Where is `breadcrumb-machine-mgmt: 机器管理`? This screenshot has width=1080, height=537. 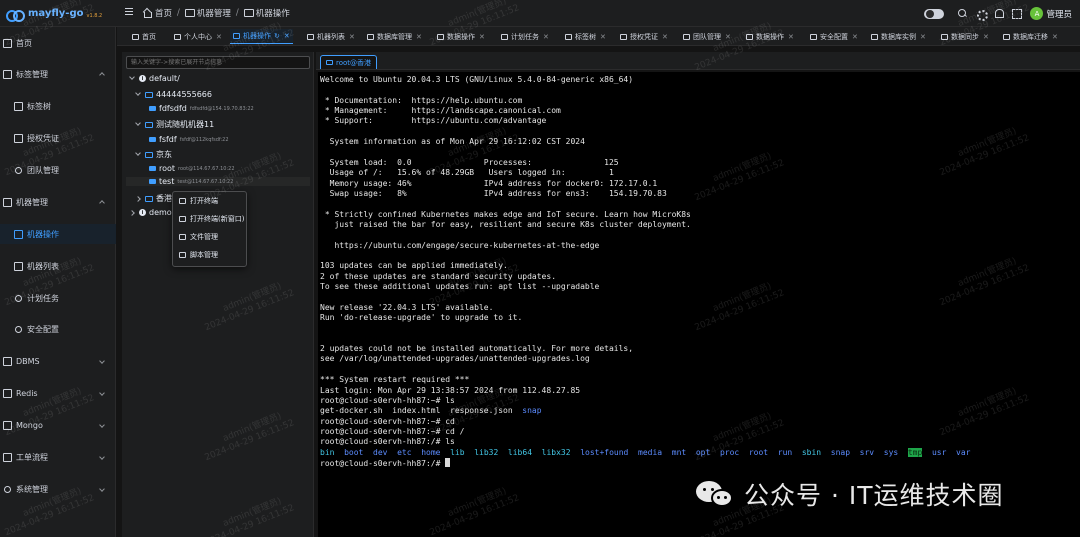
breadcrumb-machine-mgmt: 机器管理 is located at coordinates (214, 13).